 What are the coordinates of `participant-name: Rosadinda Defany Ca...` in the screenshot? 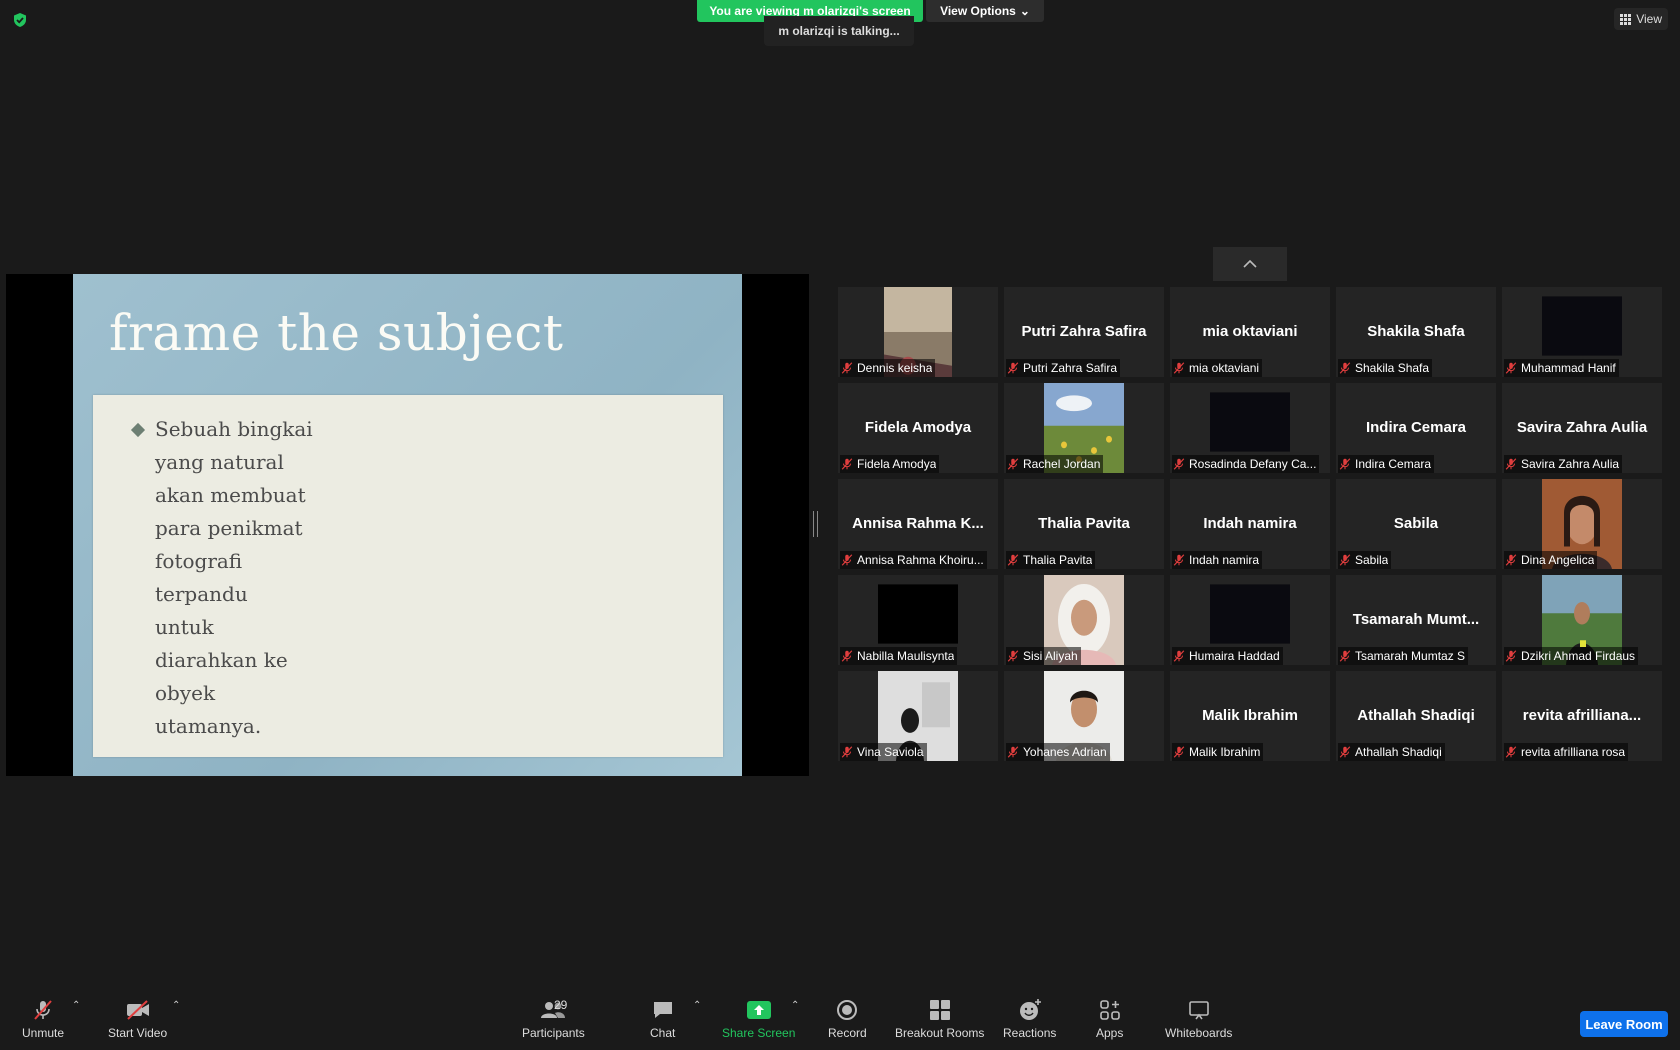 It's located at (1253, 464).